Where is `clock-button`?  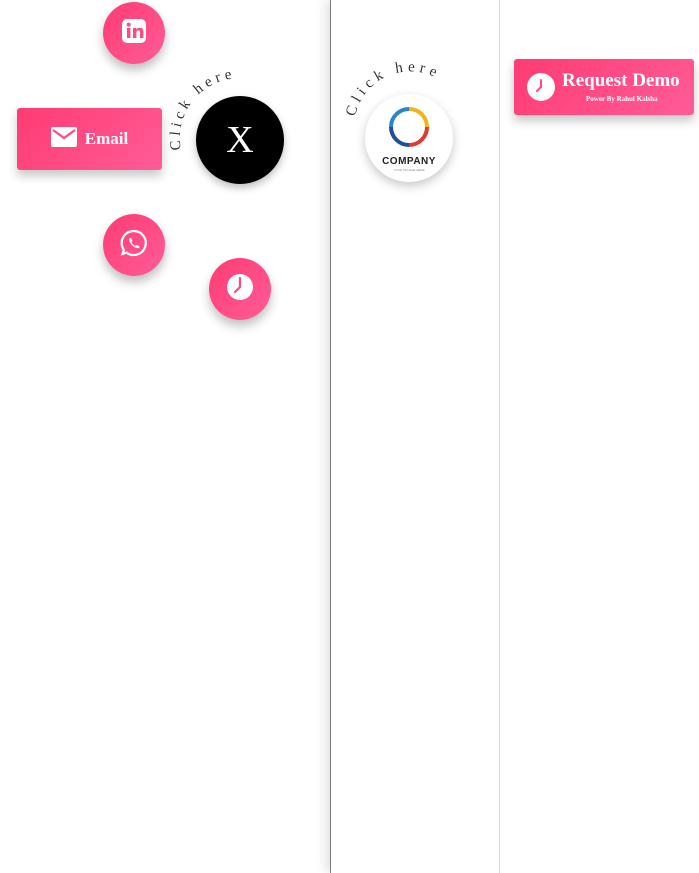
clock-button is located at coordinates (240, 289).